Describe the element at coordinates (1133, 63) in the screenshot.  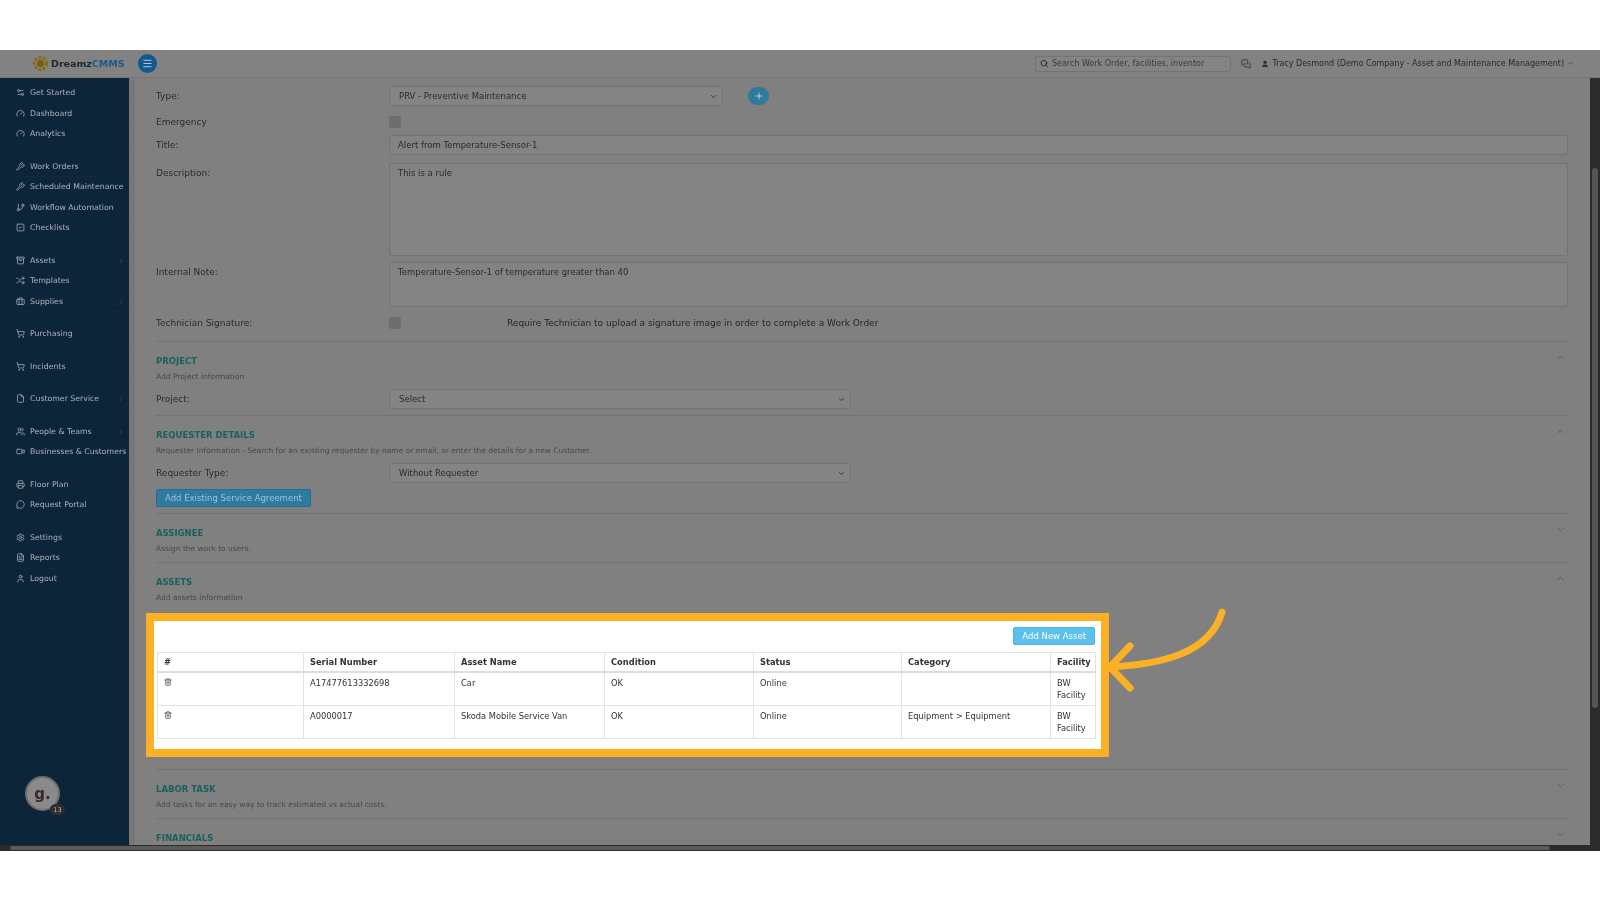
I see `search-field: Search Work Order, facilities, inventor` at that location.